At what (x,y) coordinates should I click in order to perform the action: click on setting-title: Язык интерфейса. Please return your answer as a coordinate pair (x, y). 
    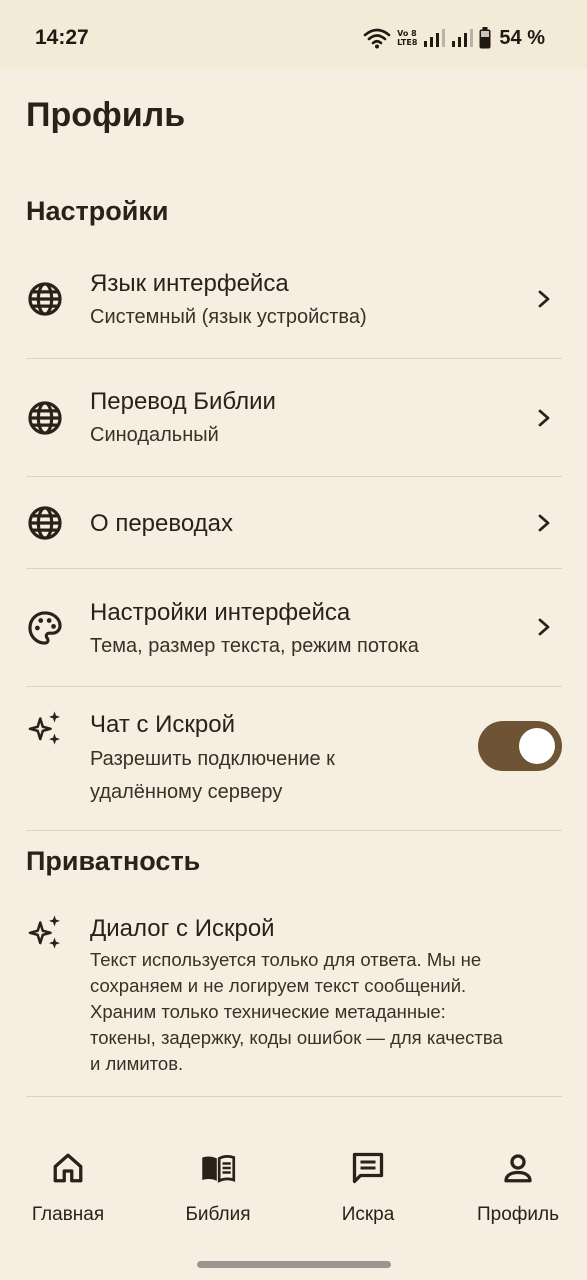
    Looking at the image, I should click on (189, 283).